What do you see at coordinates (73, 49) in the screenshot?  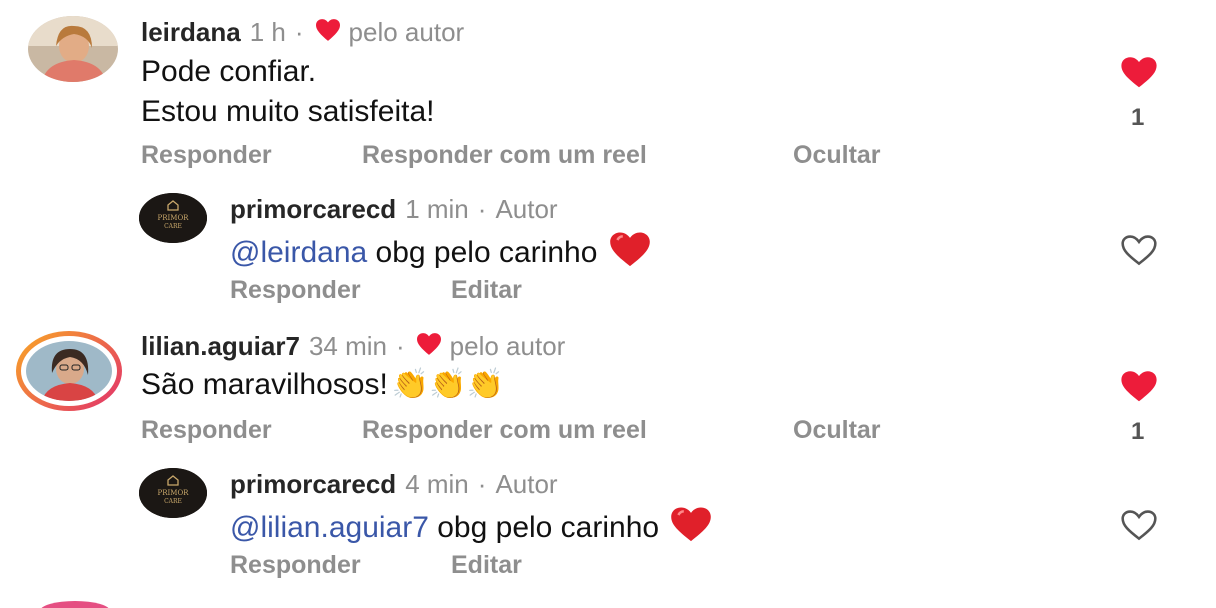 I see `avatar-leirdana` at bounding box center [73, 49].